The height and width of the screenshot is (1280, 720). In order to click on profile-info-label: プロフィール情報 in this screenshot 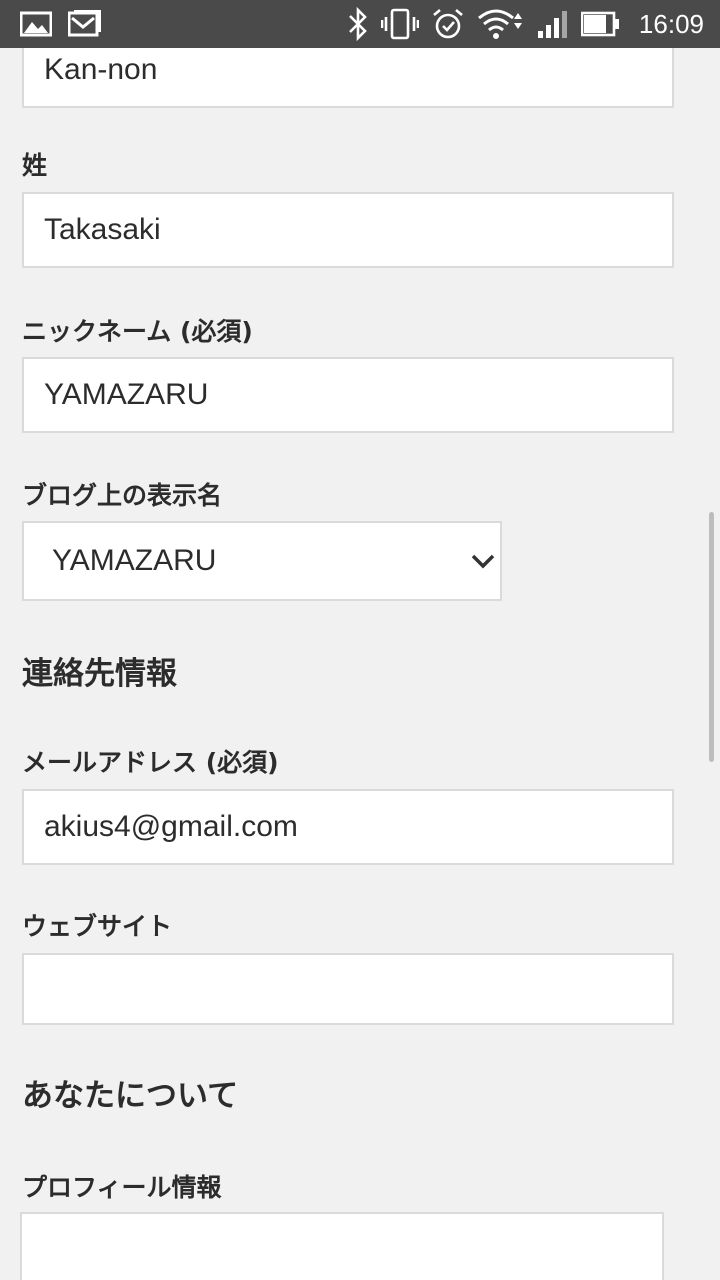, I will do `click(122, 1187)`.